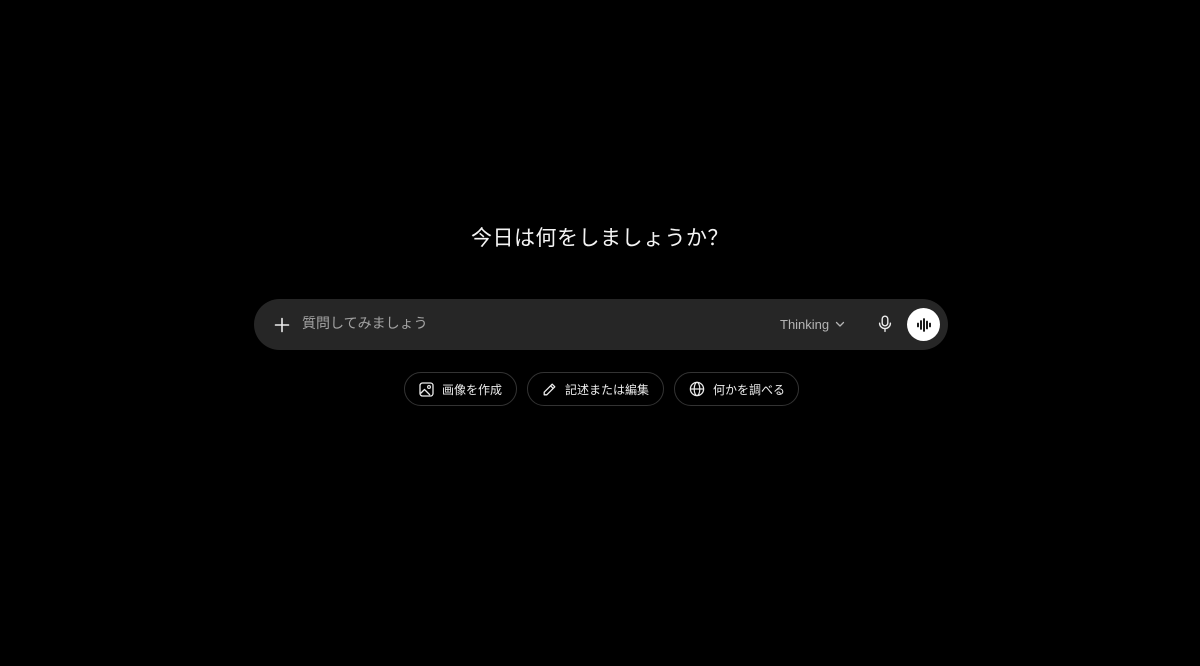  I want to click on suggestion-label: 画像を作成, so click(472, 389).